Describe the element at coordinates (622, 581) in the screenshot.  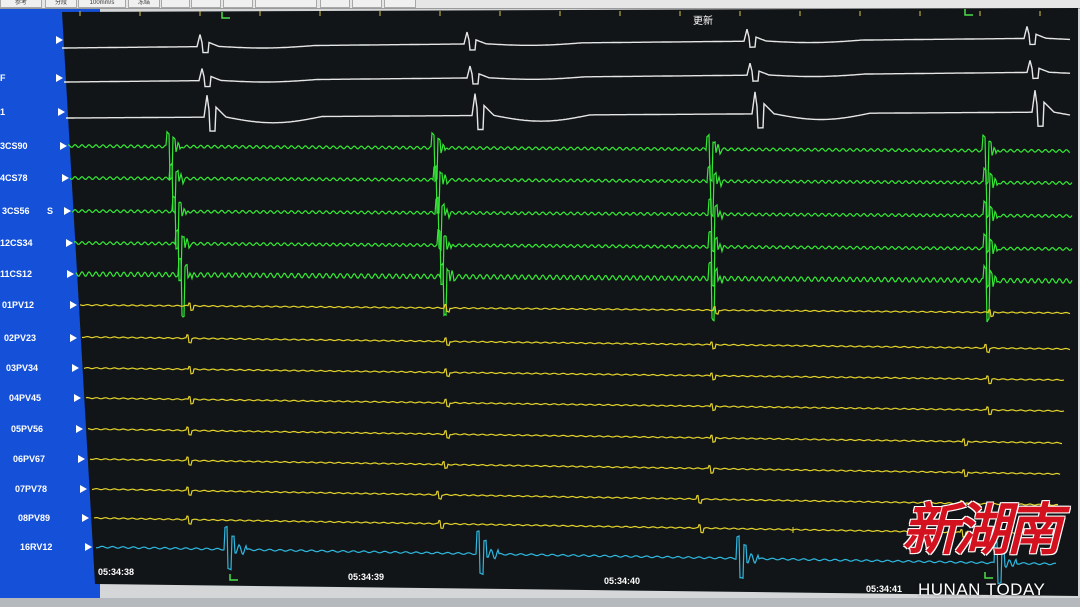
I see `timestamp-label: 05:34:40` at that location.